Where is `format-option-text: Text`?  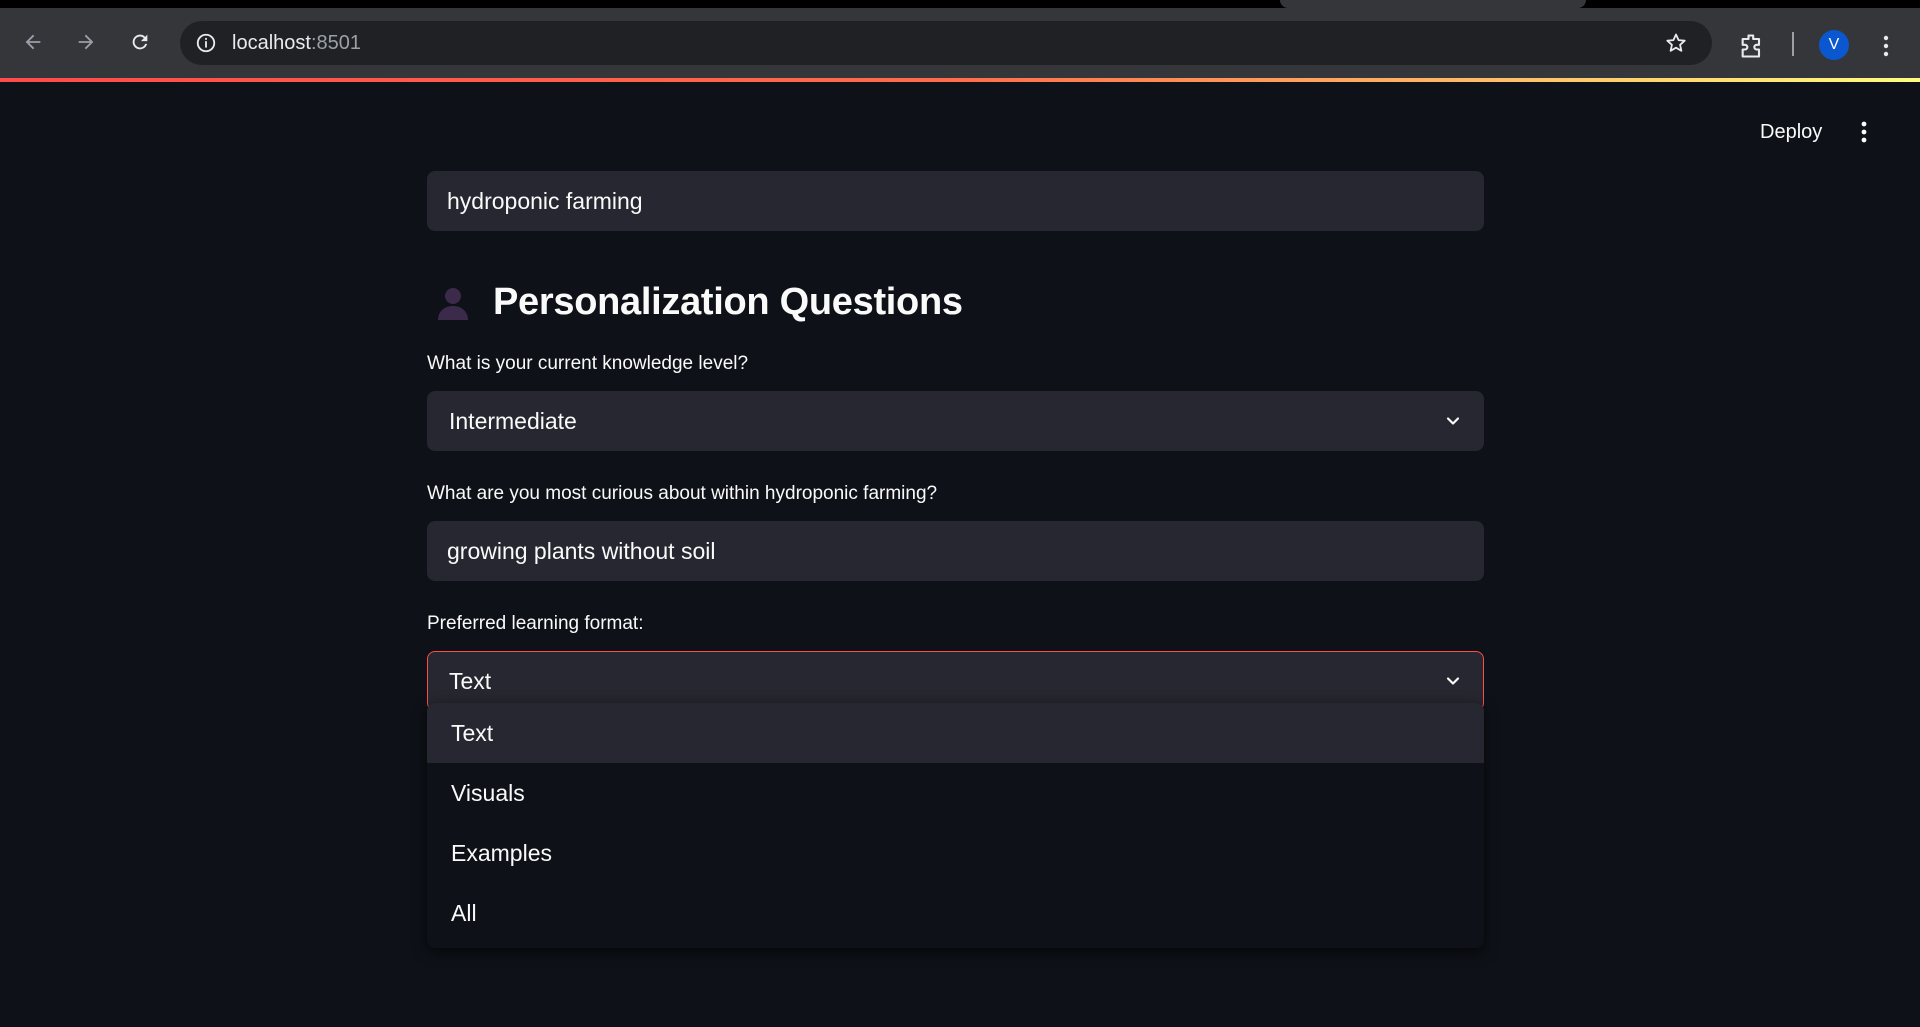
format-option-text: Text is located at coordinates (955, 733).